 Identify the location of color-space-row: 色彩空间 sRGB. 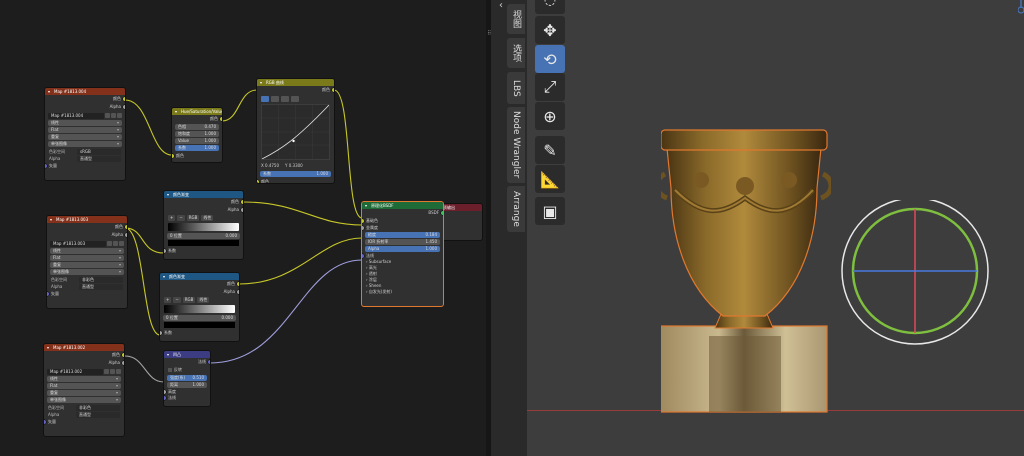
(85, 151).